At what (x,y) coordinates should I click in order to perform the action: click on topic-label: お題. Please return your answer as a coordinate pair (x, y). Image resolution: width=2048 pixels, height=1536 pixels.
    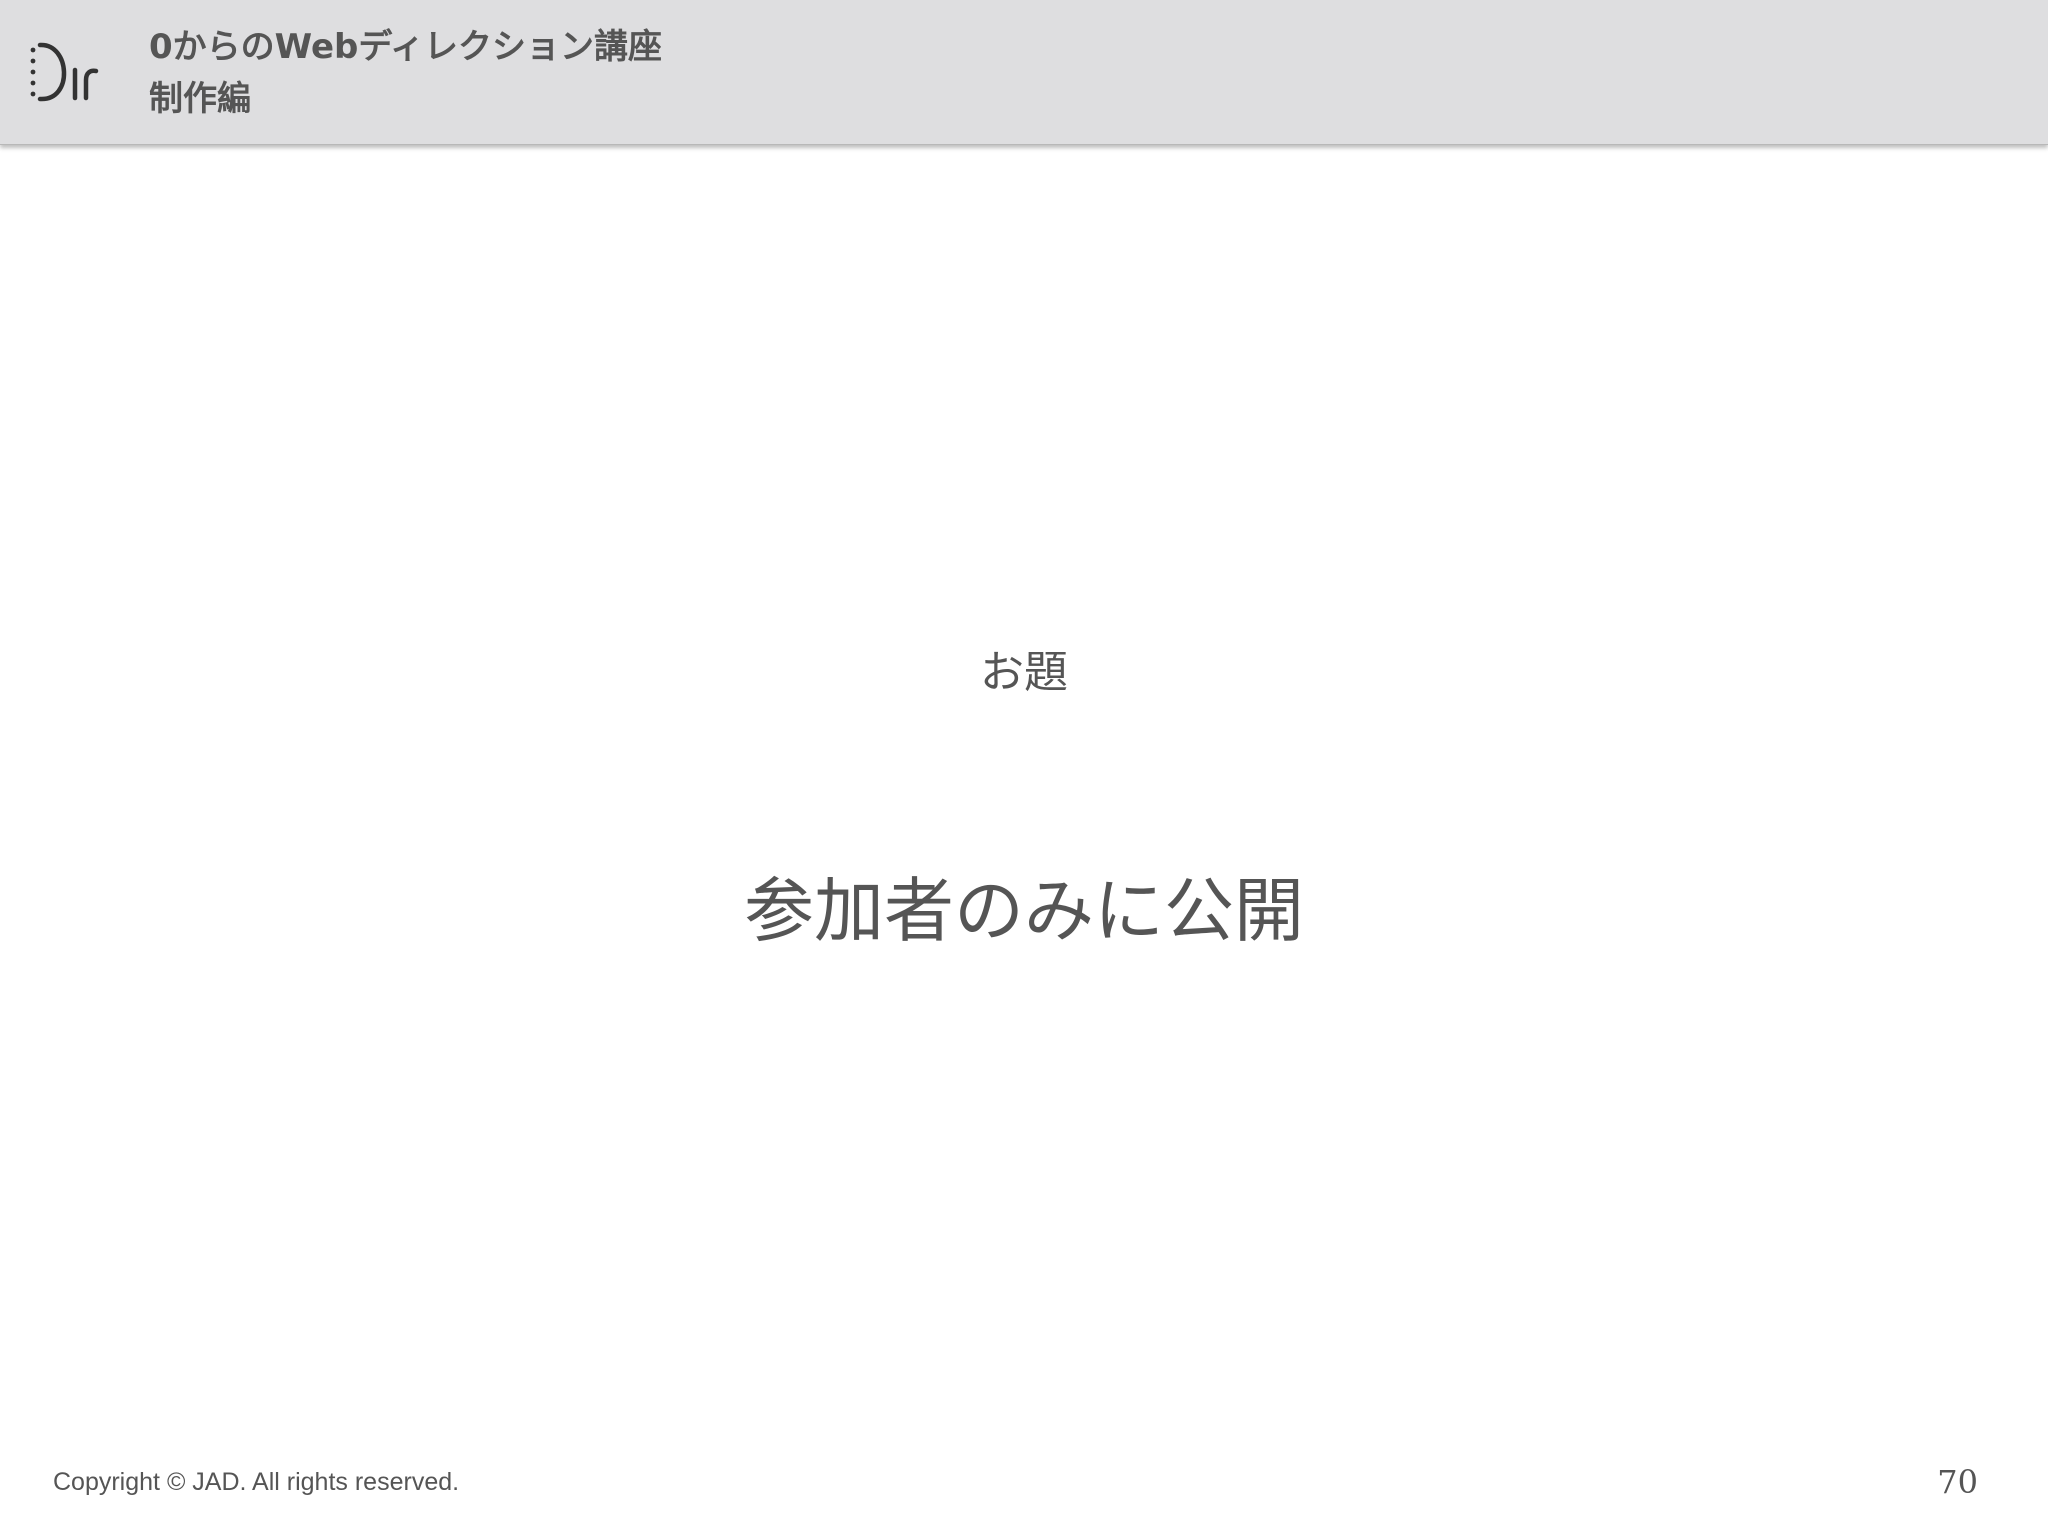
    Looking at the image, I should click on (1024, 672).